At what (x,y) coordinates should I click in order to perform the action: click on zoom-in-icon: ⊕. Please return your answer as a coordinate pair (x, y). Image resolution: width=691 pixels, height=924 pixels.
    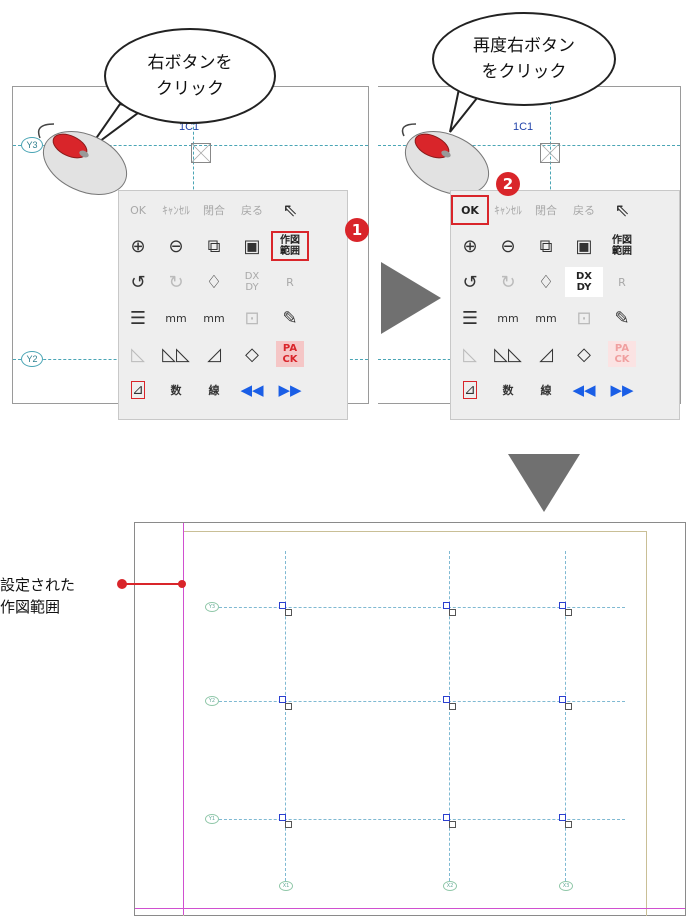
    Looking at the image, I should click on (470, 246).